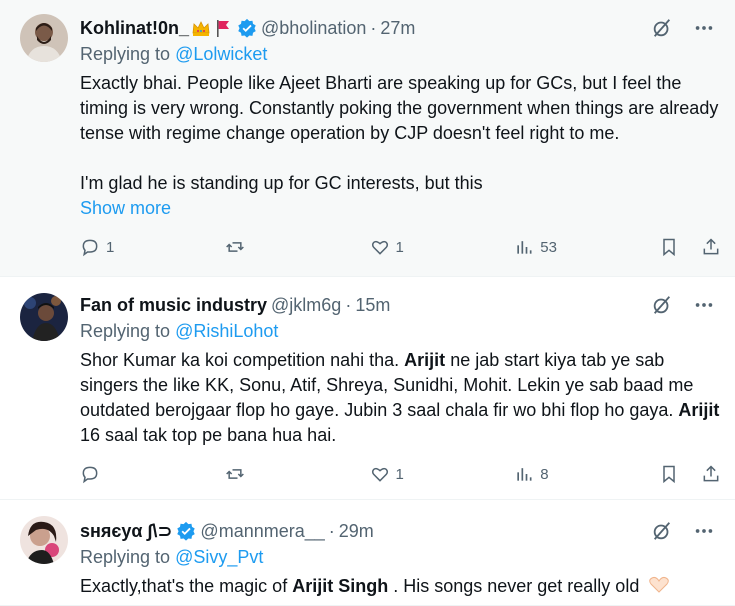  What do you see at coordinates (226, 331) in the screenshot?
I see `replying-to-link: @RishiLohot` at bounding box center [226, 331].